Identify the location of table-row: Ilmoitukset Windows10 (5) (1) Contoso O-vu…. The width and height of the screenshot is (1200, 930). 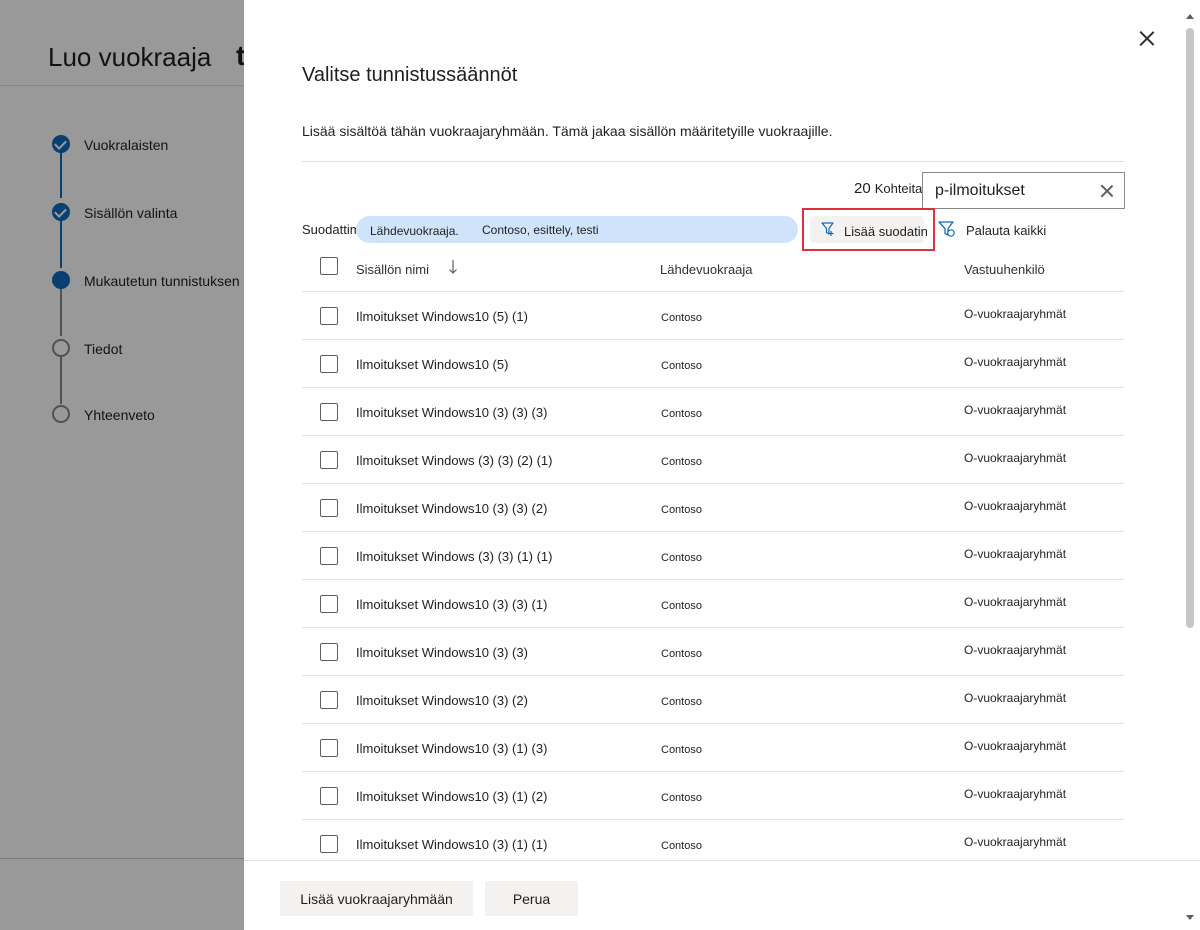
(713, 316).